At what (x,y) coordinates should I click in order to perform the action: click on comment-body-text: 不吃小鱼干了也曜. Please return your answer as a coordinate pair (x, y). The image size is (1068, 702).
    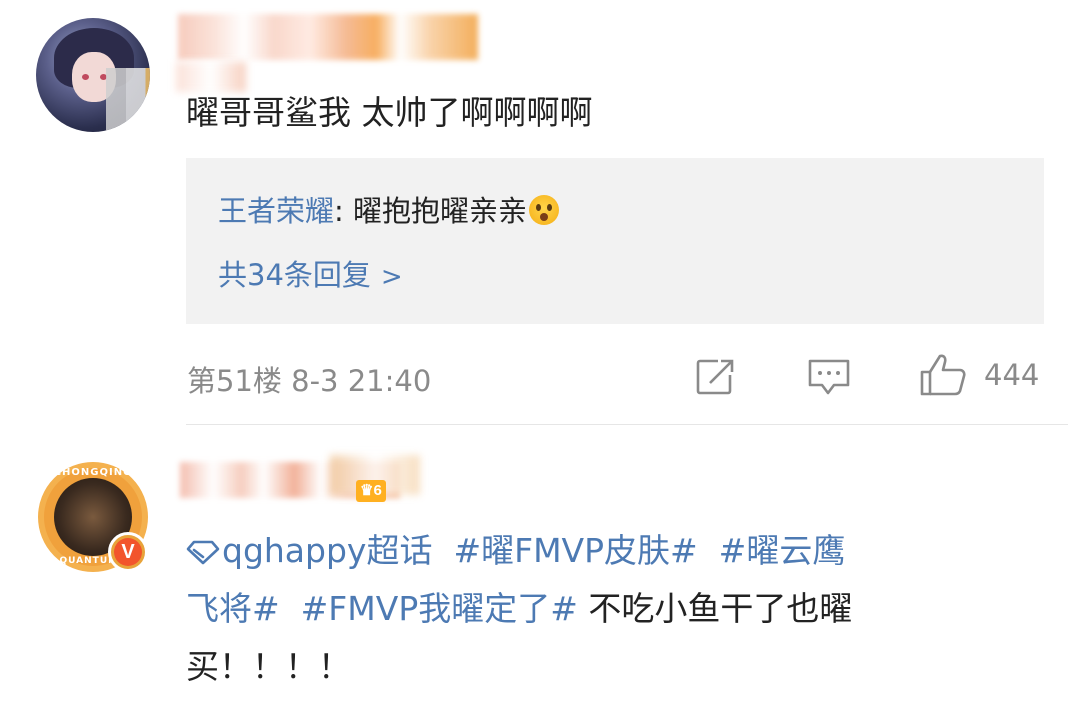
    Looking at the image, I should click on (720, 608).